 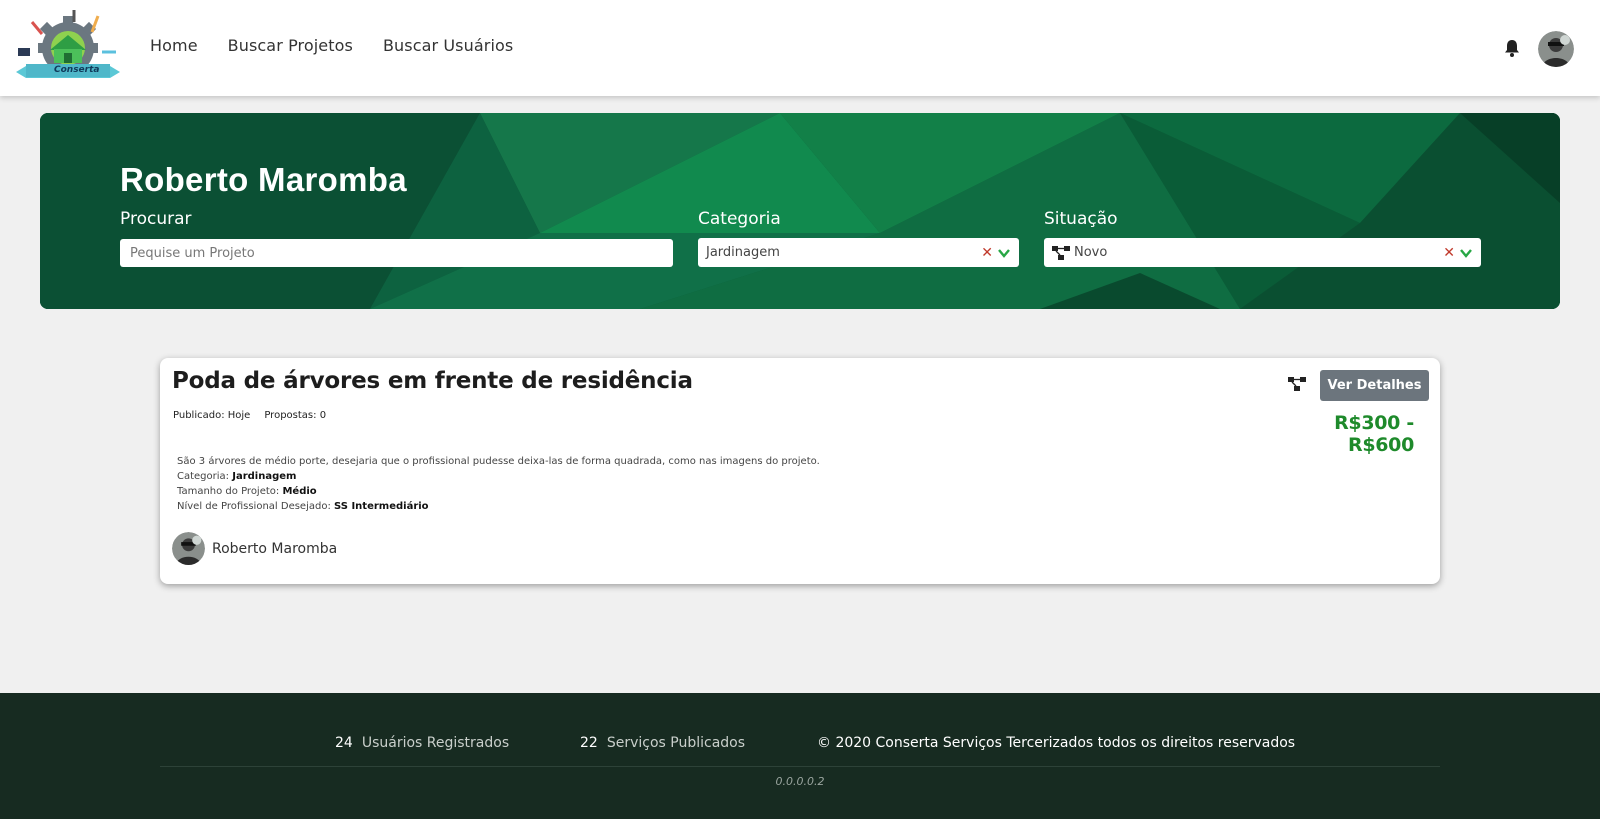 I want to click on users-stat: 24 Usuários Registrados, so click(x=422, y=743).